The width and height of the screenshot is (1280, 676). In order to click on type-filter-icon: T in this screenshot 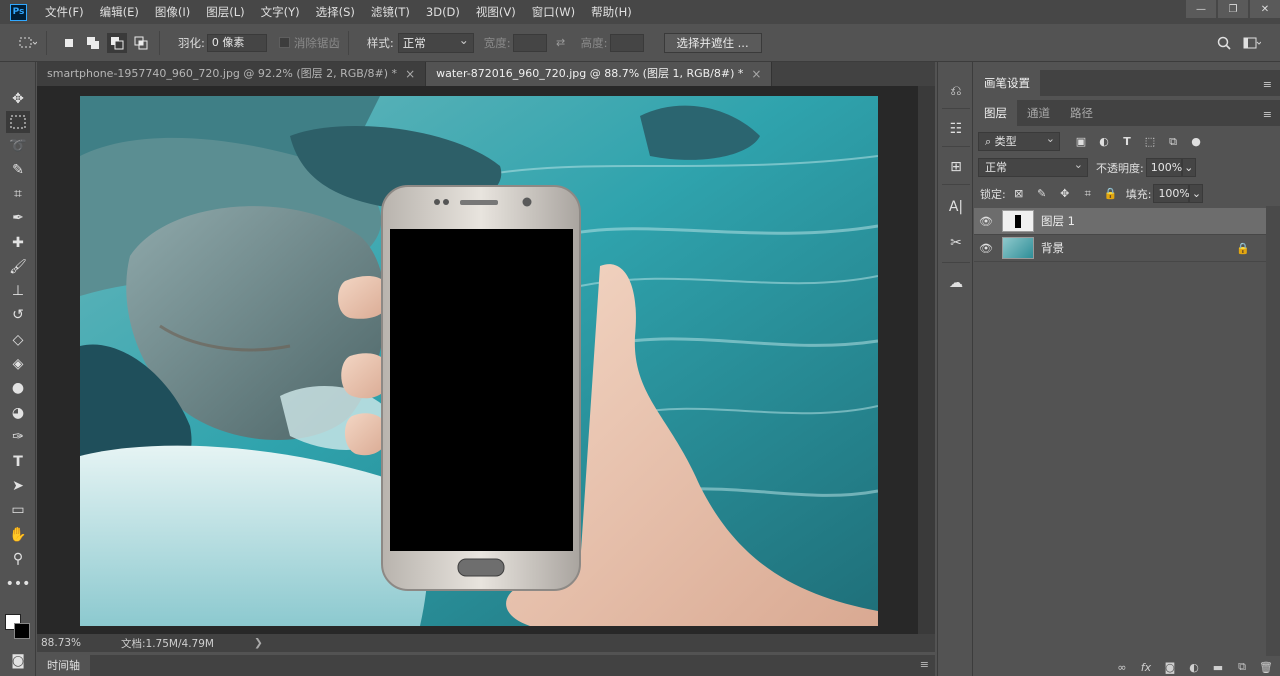, I will do `click(1127, 142)`.